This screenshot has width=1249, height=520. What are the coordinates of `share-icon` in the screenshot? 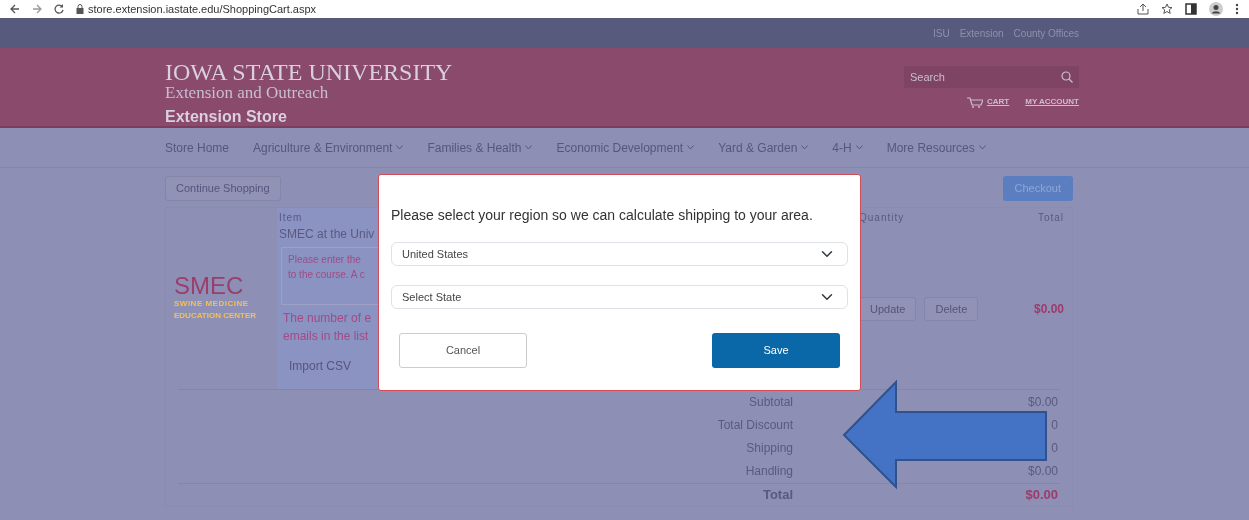 It's located at (1143, 9).